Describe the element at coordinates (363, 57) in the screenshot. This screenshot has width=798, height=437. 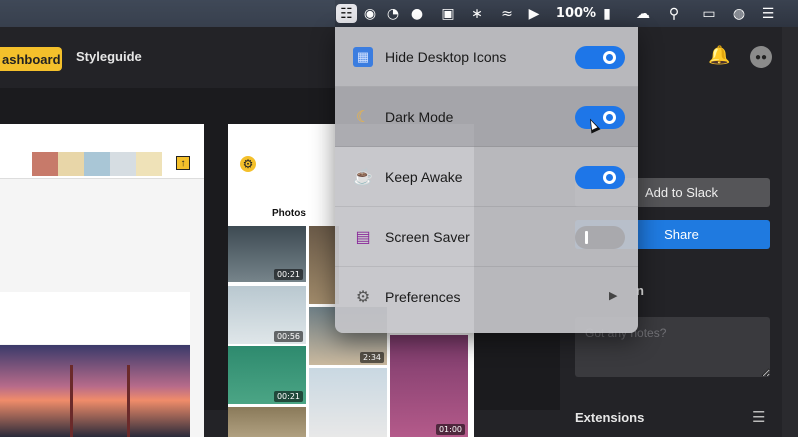
I see `grid-icon: ▦` at that location.